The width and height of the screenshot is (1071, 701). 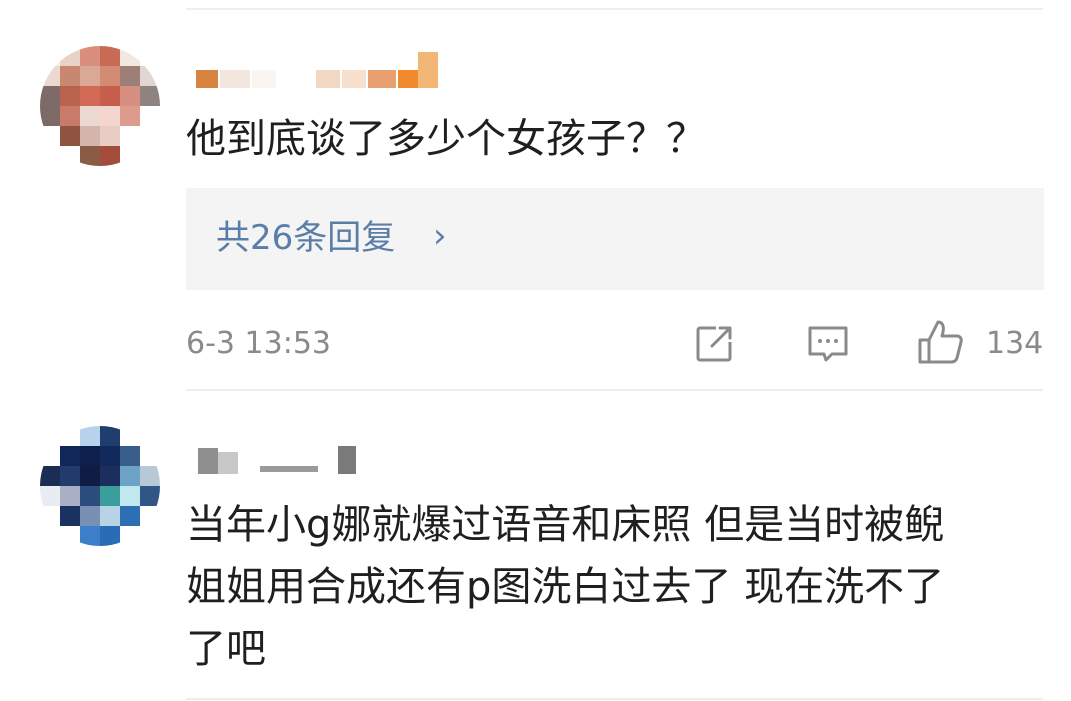 I want to click on comment-icon, so click(x=828, y=346).